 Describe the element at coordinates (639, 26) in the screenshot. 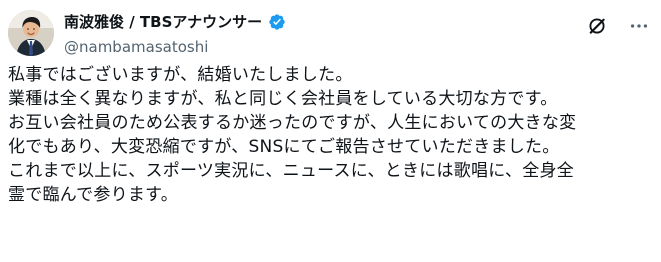

I see `more-options-icon` at that location.